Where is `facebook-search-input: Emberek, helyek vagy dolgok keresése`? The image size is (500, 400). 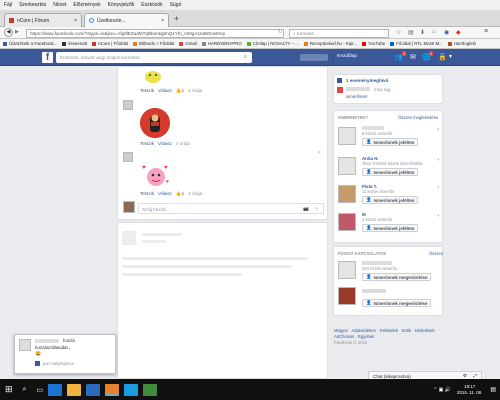 facebook-search-input: Emberek, helyek vagy dolgok keresése is located at coordinates (154, 57).